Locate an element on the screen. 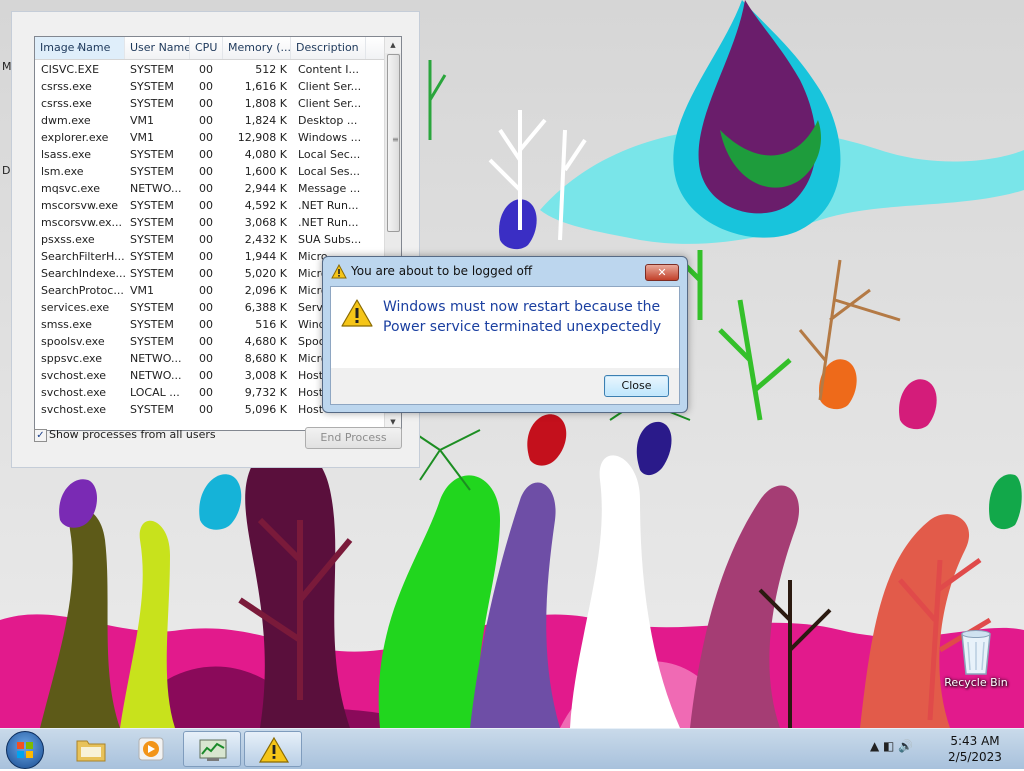 The width and height of the screenshot is (1024, 771). scrollbar-thumb: ≡ is located at coordinates (393, 143).